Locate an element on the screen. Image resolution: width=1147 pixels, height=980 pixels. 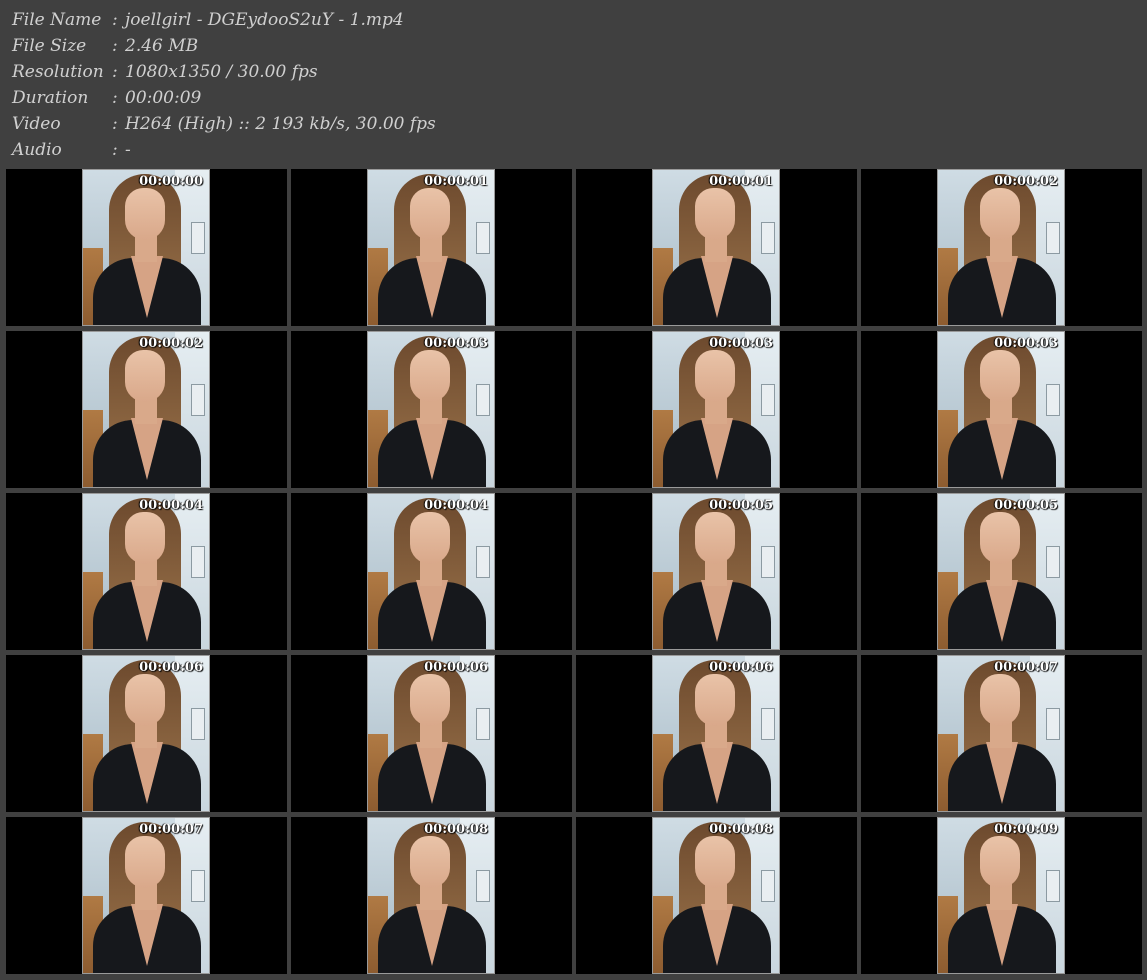
info-value: 1080x1350 / 30.00 fps is located at coordinates (221, 72).